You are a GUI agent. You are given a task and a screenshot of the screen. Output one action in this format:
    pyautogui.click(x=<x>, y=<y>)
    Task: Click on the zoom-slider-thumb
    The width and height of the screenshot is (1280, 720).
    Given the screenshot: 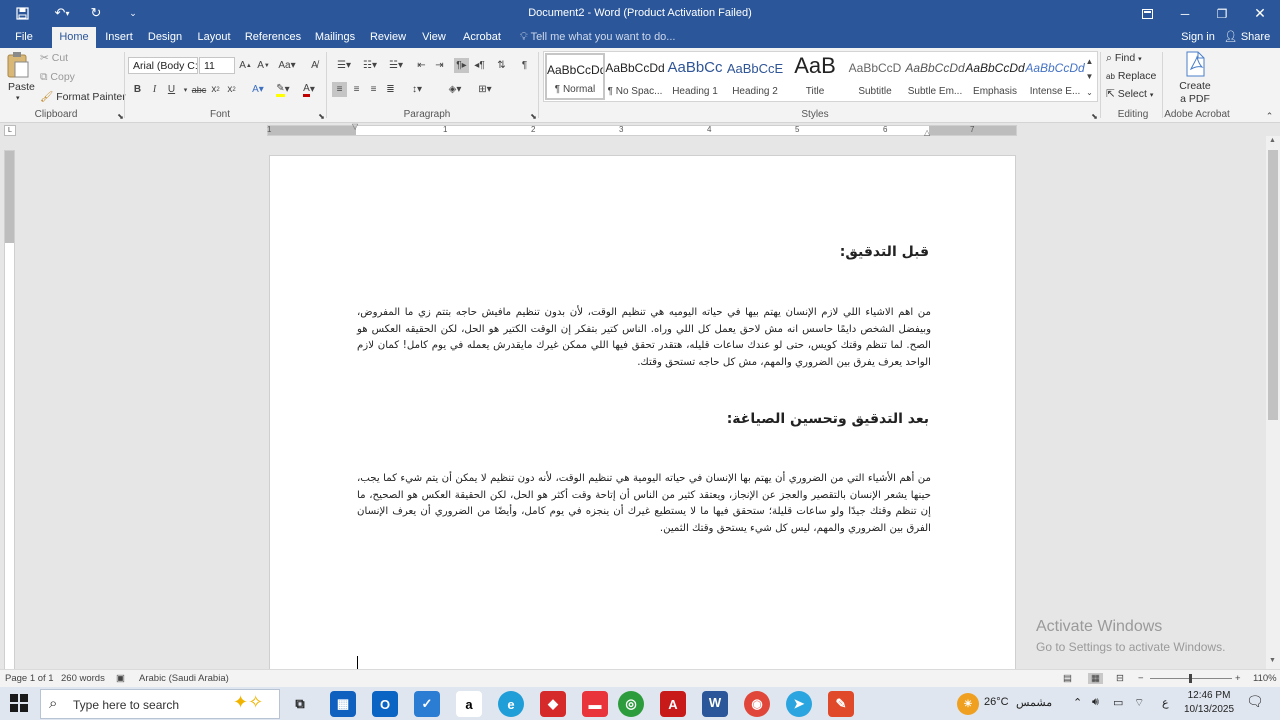 What is the action you would take?
    pyautogui.click(x=1190, y=678)
    